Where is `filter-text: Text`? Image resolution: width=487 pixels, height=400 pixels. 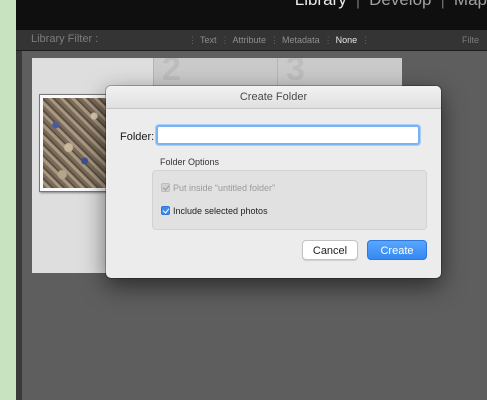 filter-text: Text is located at coordinates (208, 40).